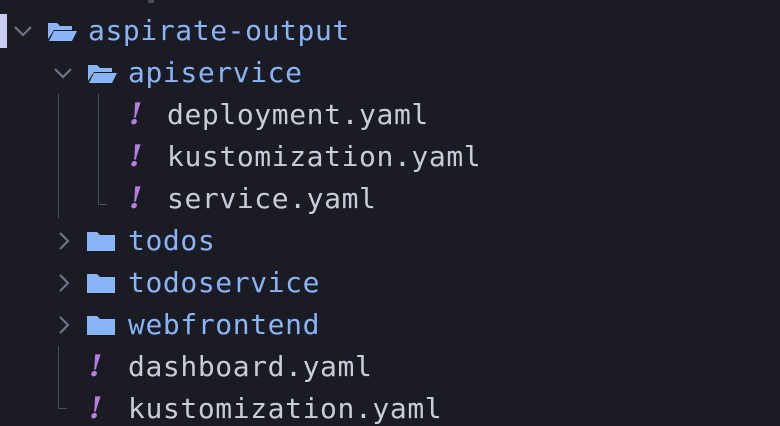 Image resolution: width=780 pixels, height=426 pixels. I want to click on selection-indicator, so click(3, 31).